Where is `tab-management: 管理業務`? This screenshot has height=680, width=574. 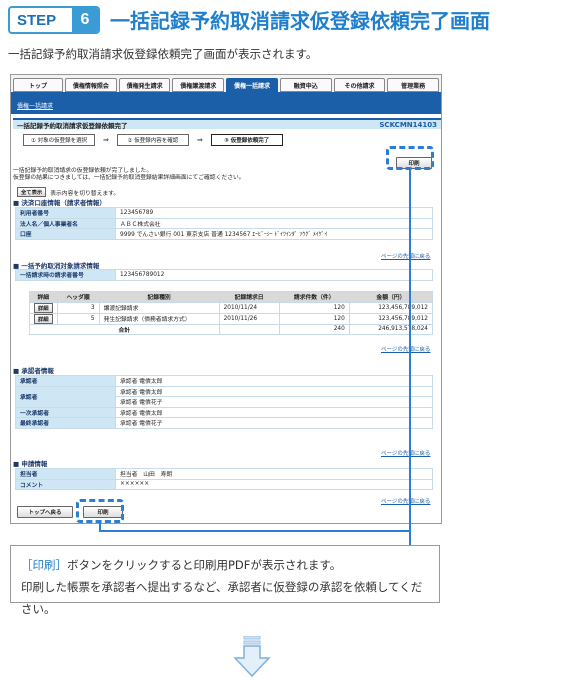 tab-management: 管理業務 is located at coordinates (413, 85).